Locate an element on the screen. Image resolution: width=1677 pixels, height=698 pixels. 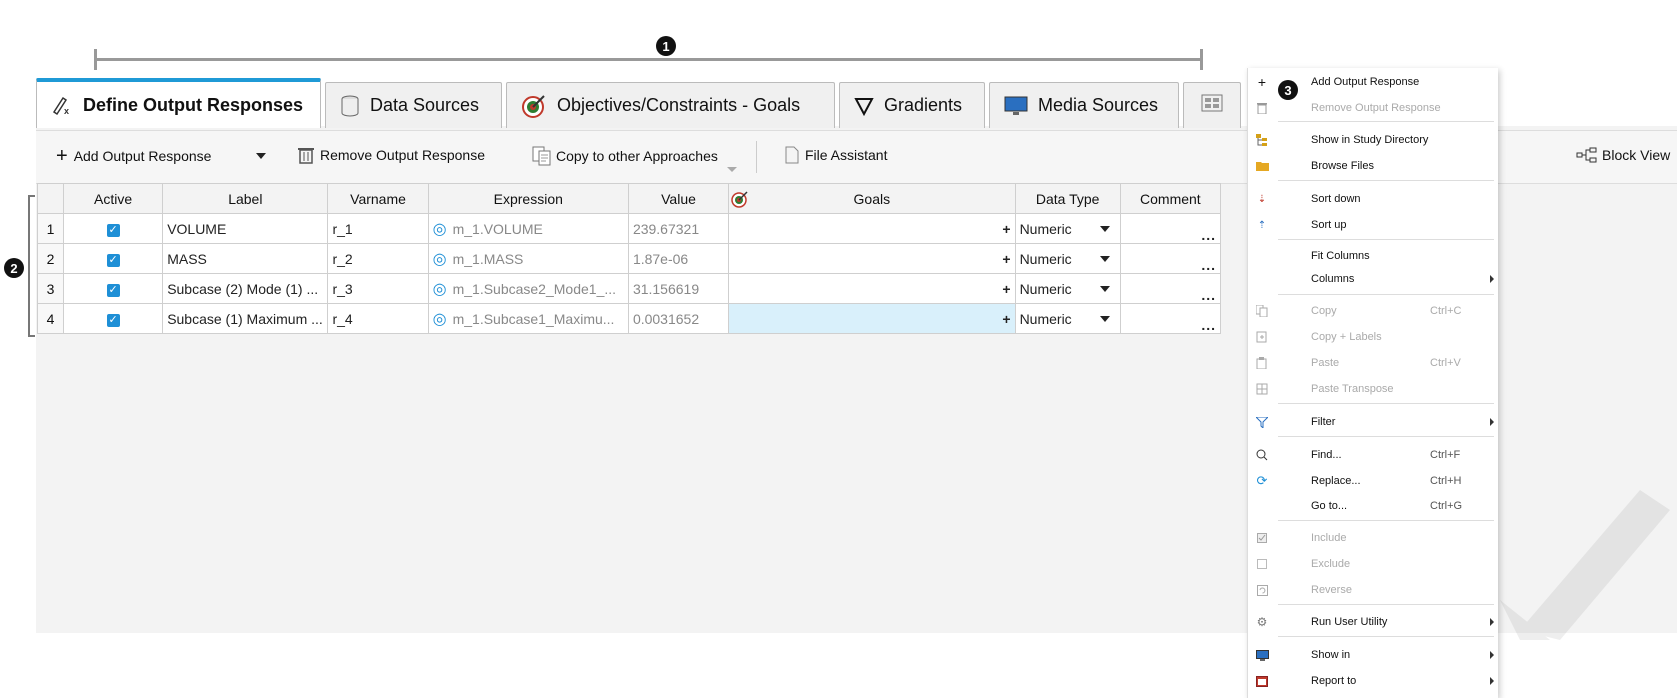
menu-run-user-utility: ⚙ Run User Utility is located at coordinates (1373, 622).